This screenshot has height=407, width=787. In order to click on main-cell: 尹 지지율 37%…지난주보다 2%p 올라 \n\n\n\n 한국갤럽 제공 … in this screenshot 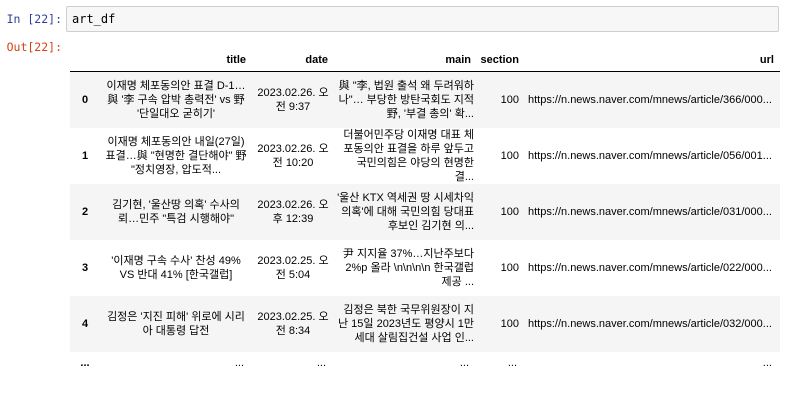, I will do `click(408, 267)`.